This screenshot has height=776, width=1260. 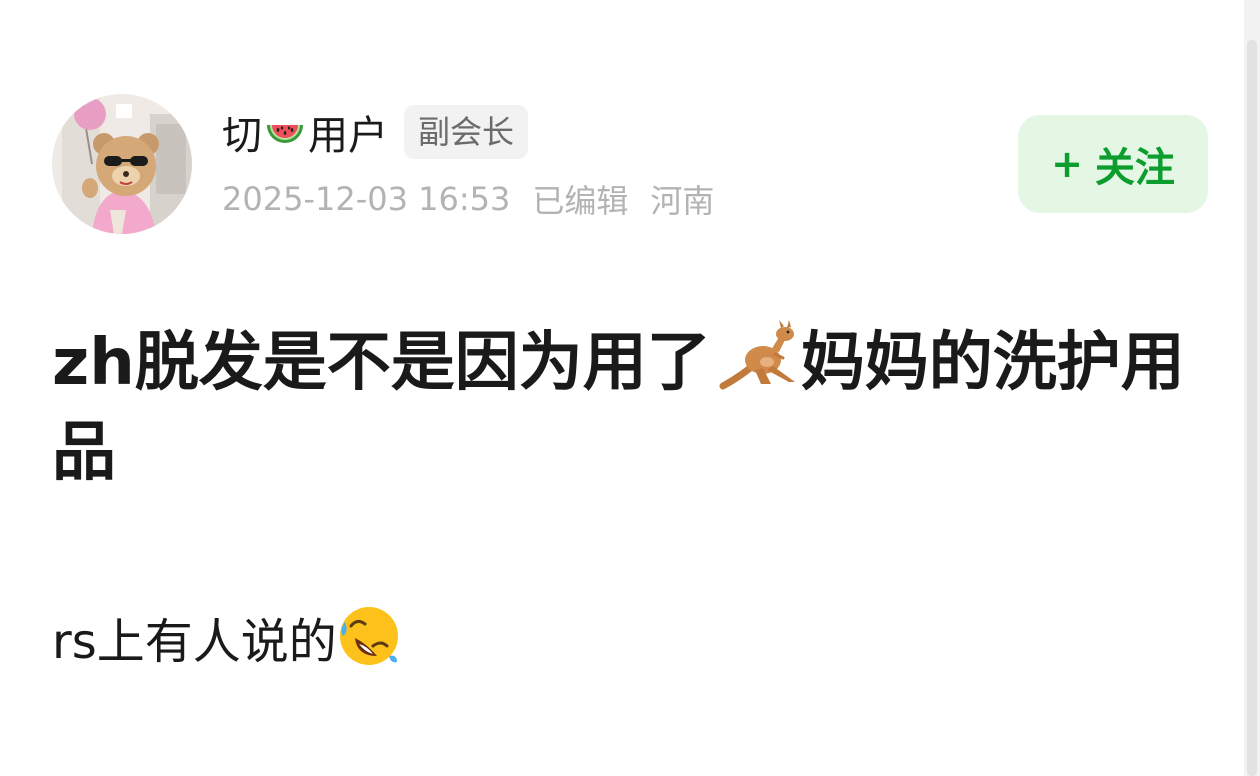 I want to click on username-row: 切 用户 副会长, so click(x=375, y=132).